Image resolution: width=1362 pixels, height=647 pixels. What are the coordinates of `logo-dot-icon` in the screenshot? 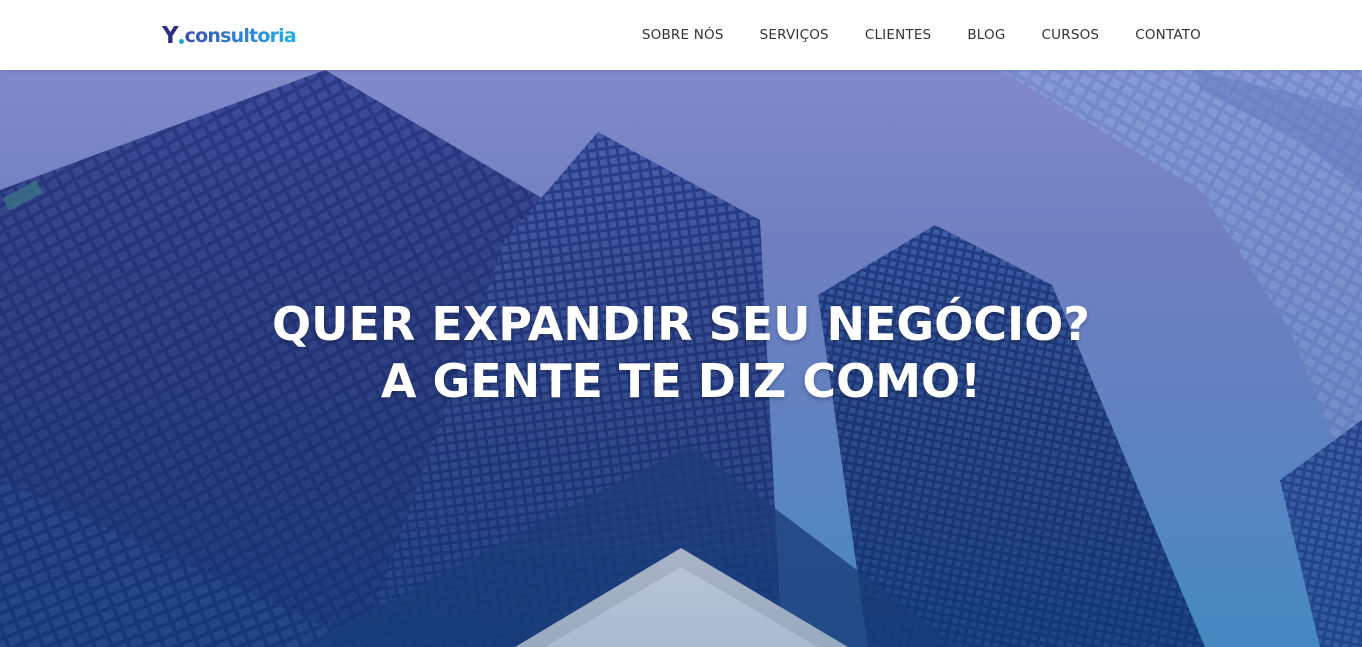 It's located at (181, 41).